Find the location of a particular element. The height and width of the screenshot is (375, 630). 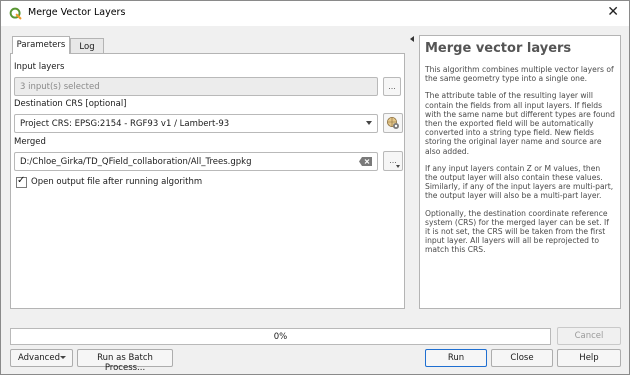

help-button-label: Help is located at coordinates (589, 358).